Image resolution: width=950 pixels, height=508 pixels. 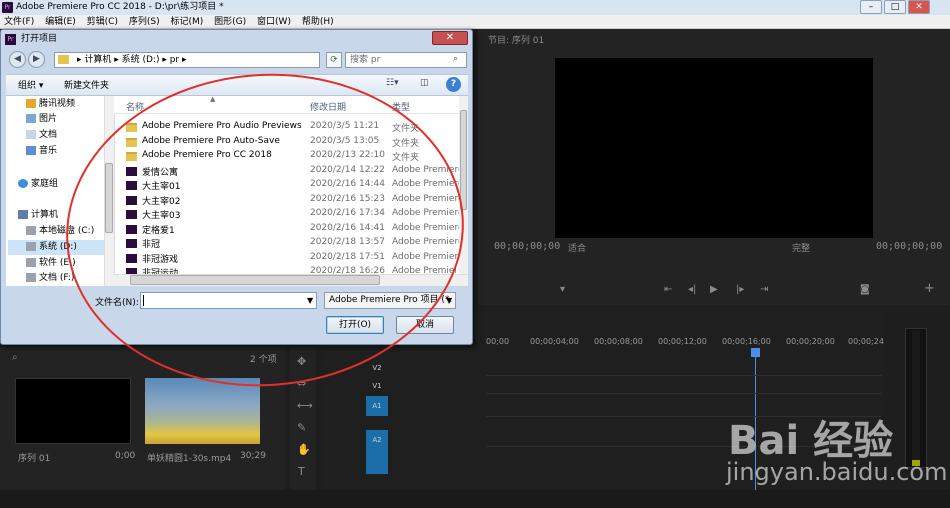 I want to click on go-to-in-icon: ⇤, so click(x=668, y=289).